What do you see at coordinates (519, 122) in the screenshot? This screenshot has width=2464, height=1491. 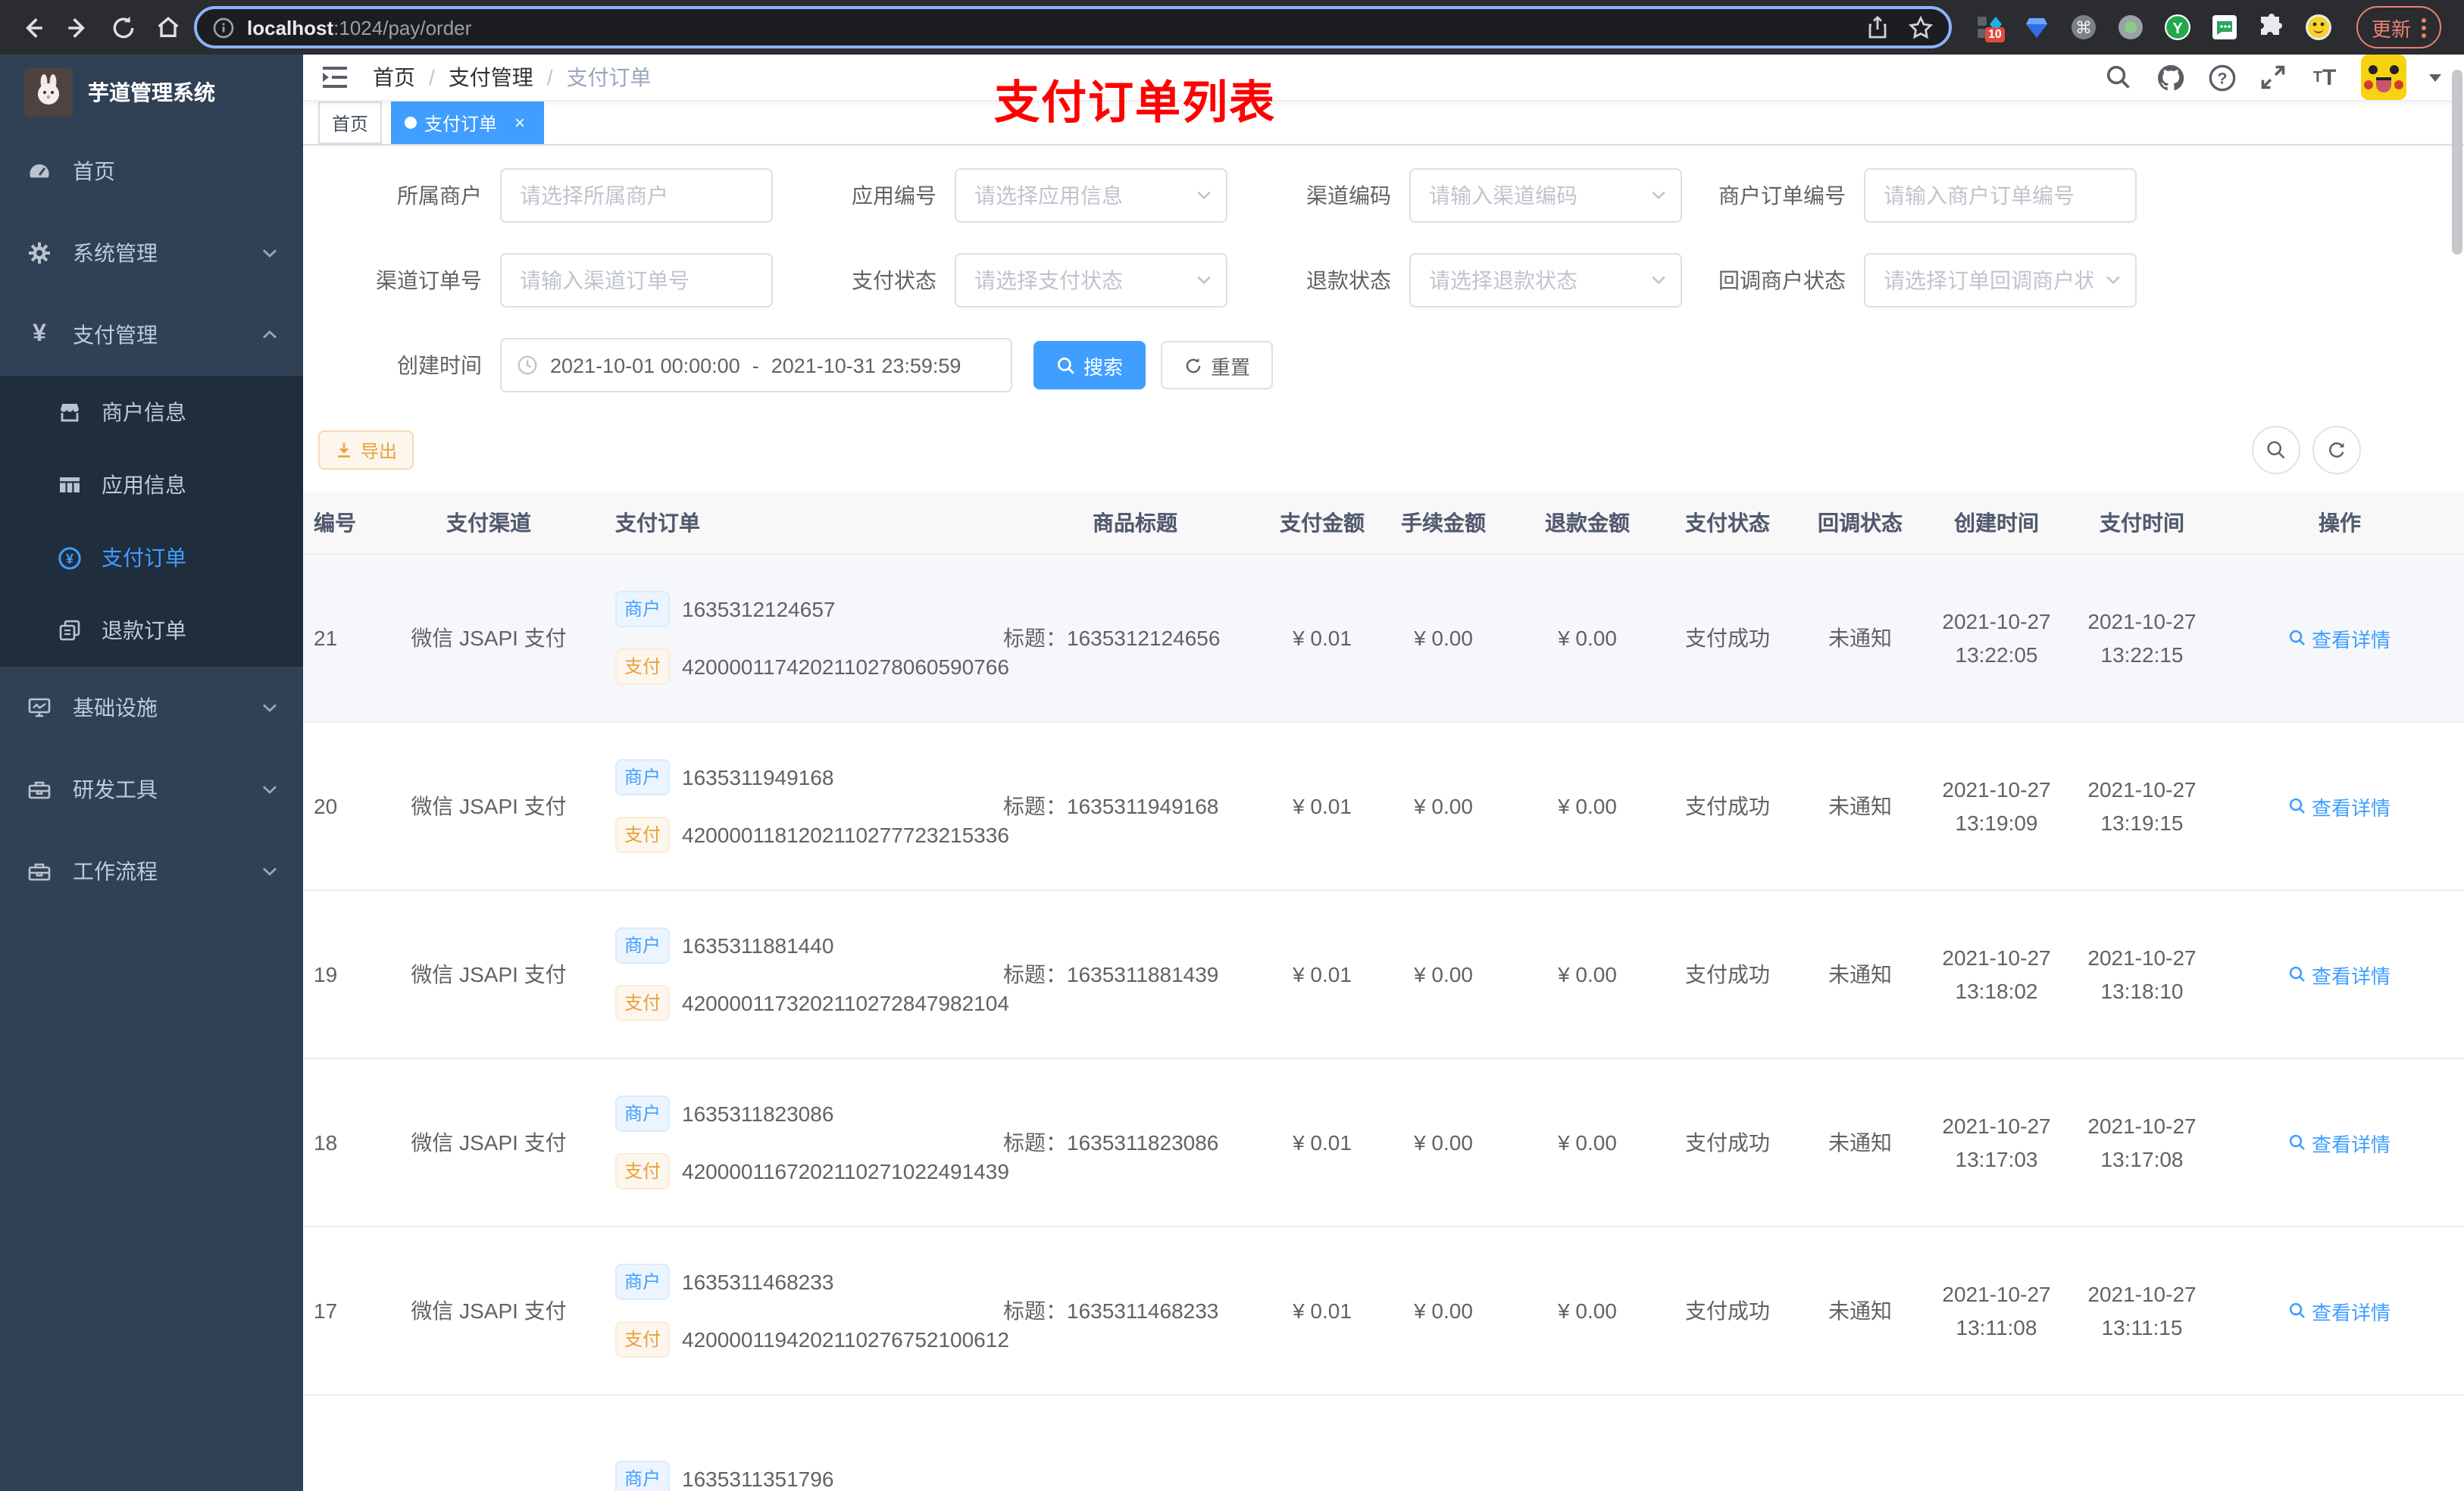 I see `tab-close-icon: ×` at bounding box center [519, 122].